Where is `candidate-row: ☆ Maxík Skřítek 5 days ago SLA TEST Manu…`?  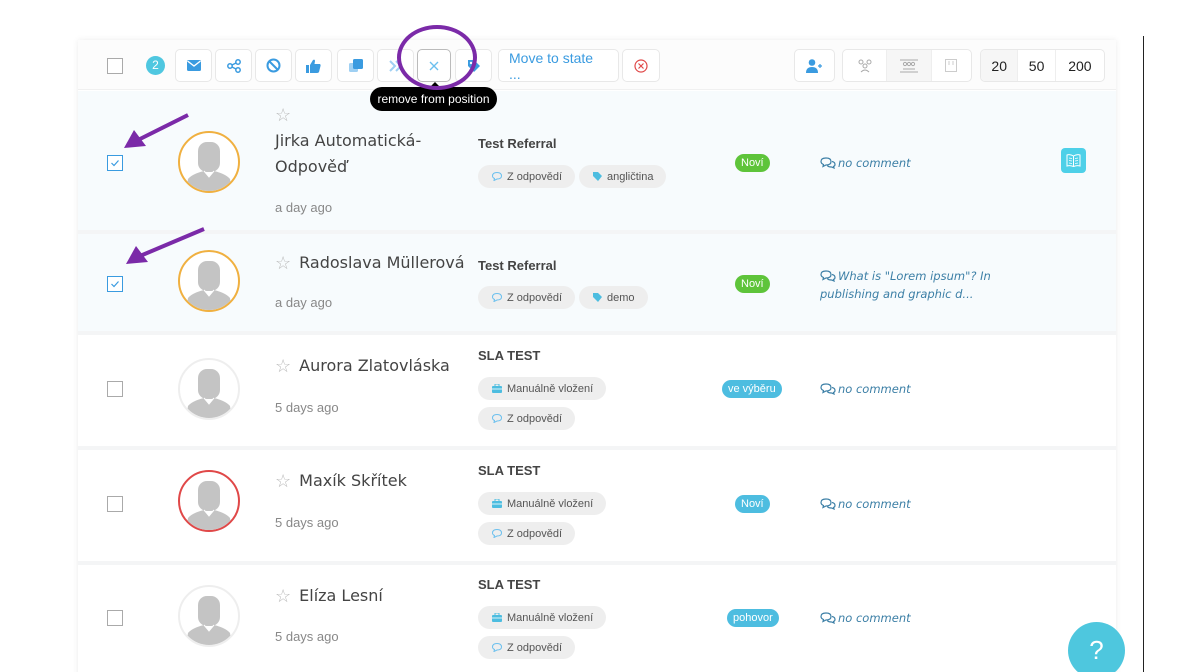
candidate-row: ☆ Maxík Skřítek 5 days ago SLA TEST Manu… is located at coordinates (597, 507).